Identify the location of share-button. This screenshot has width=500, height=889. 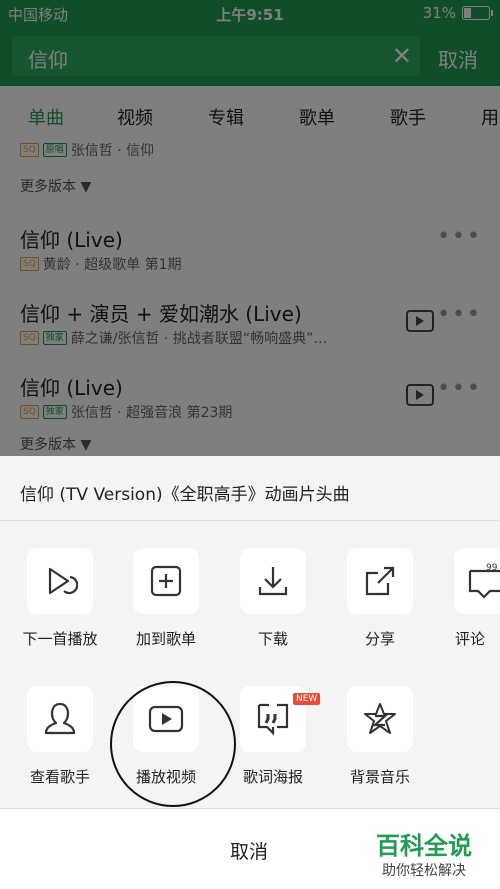
(380, 581).